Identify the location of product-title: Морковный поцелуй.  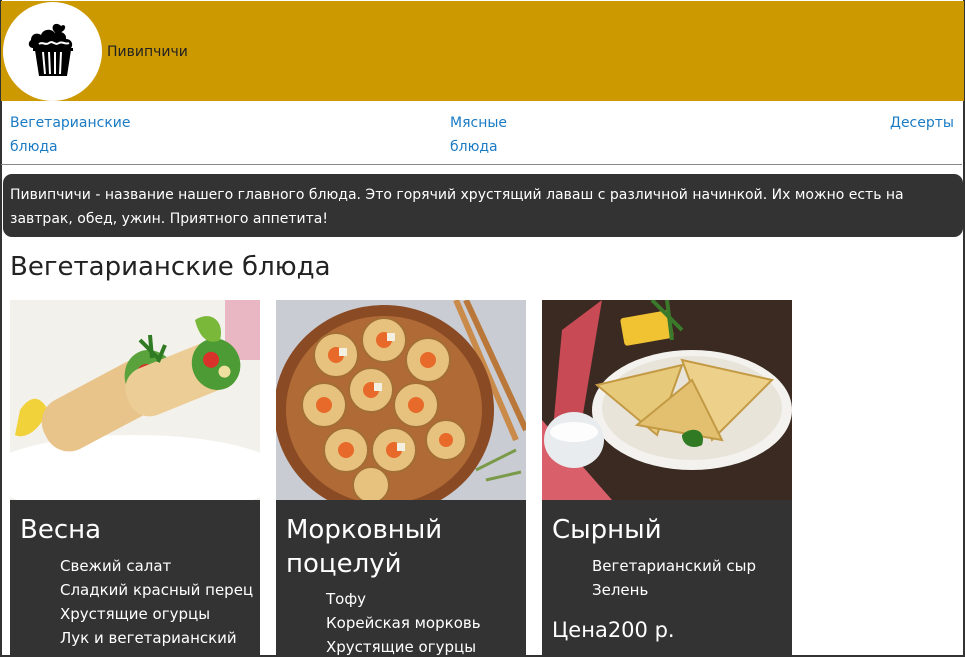
(364, 547).